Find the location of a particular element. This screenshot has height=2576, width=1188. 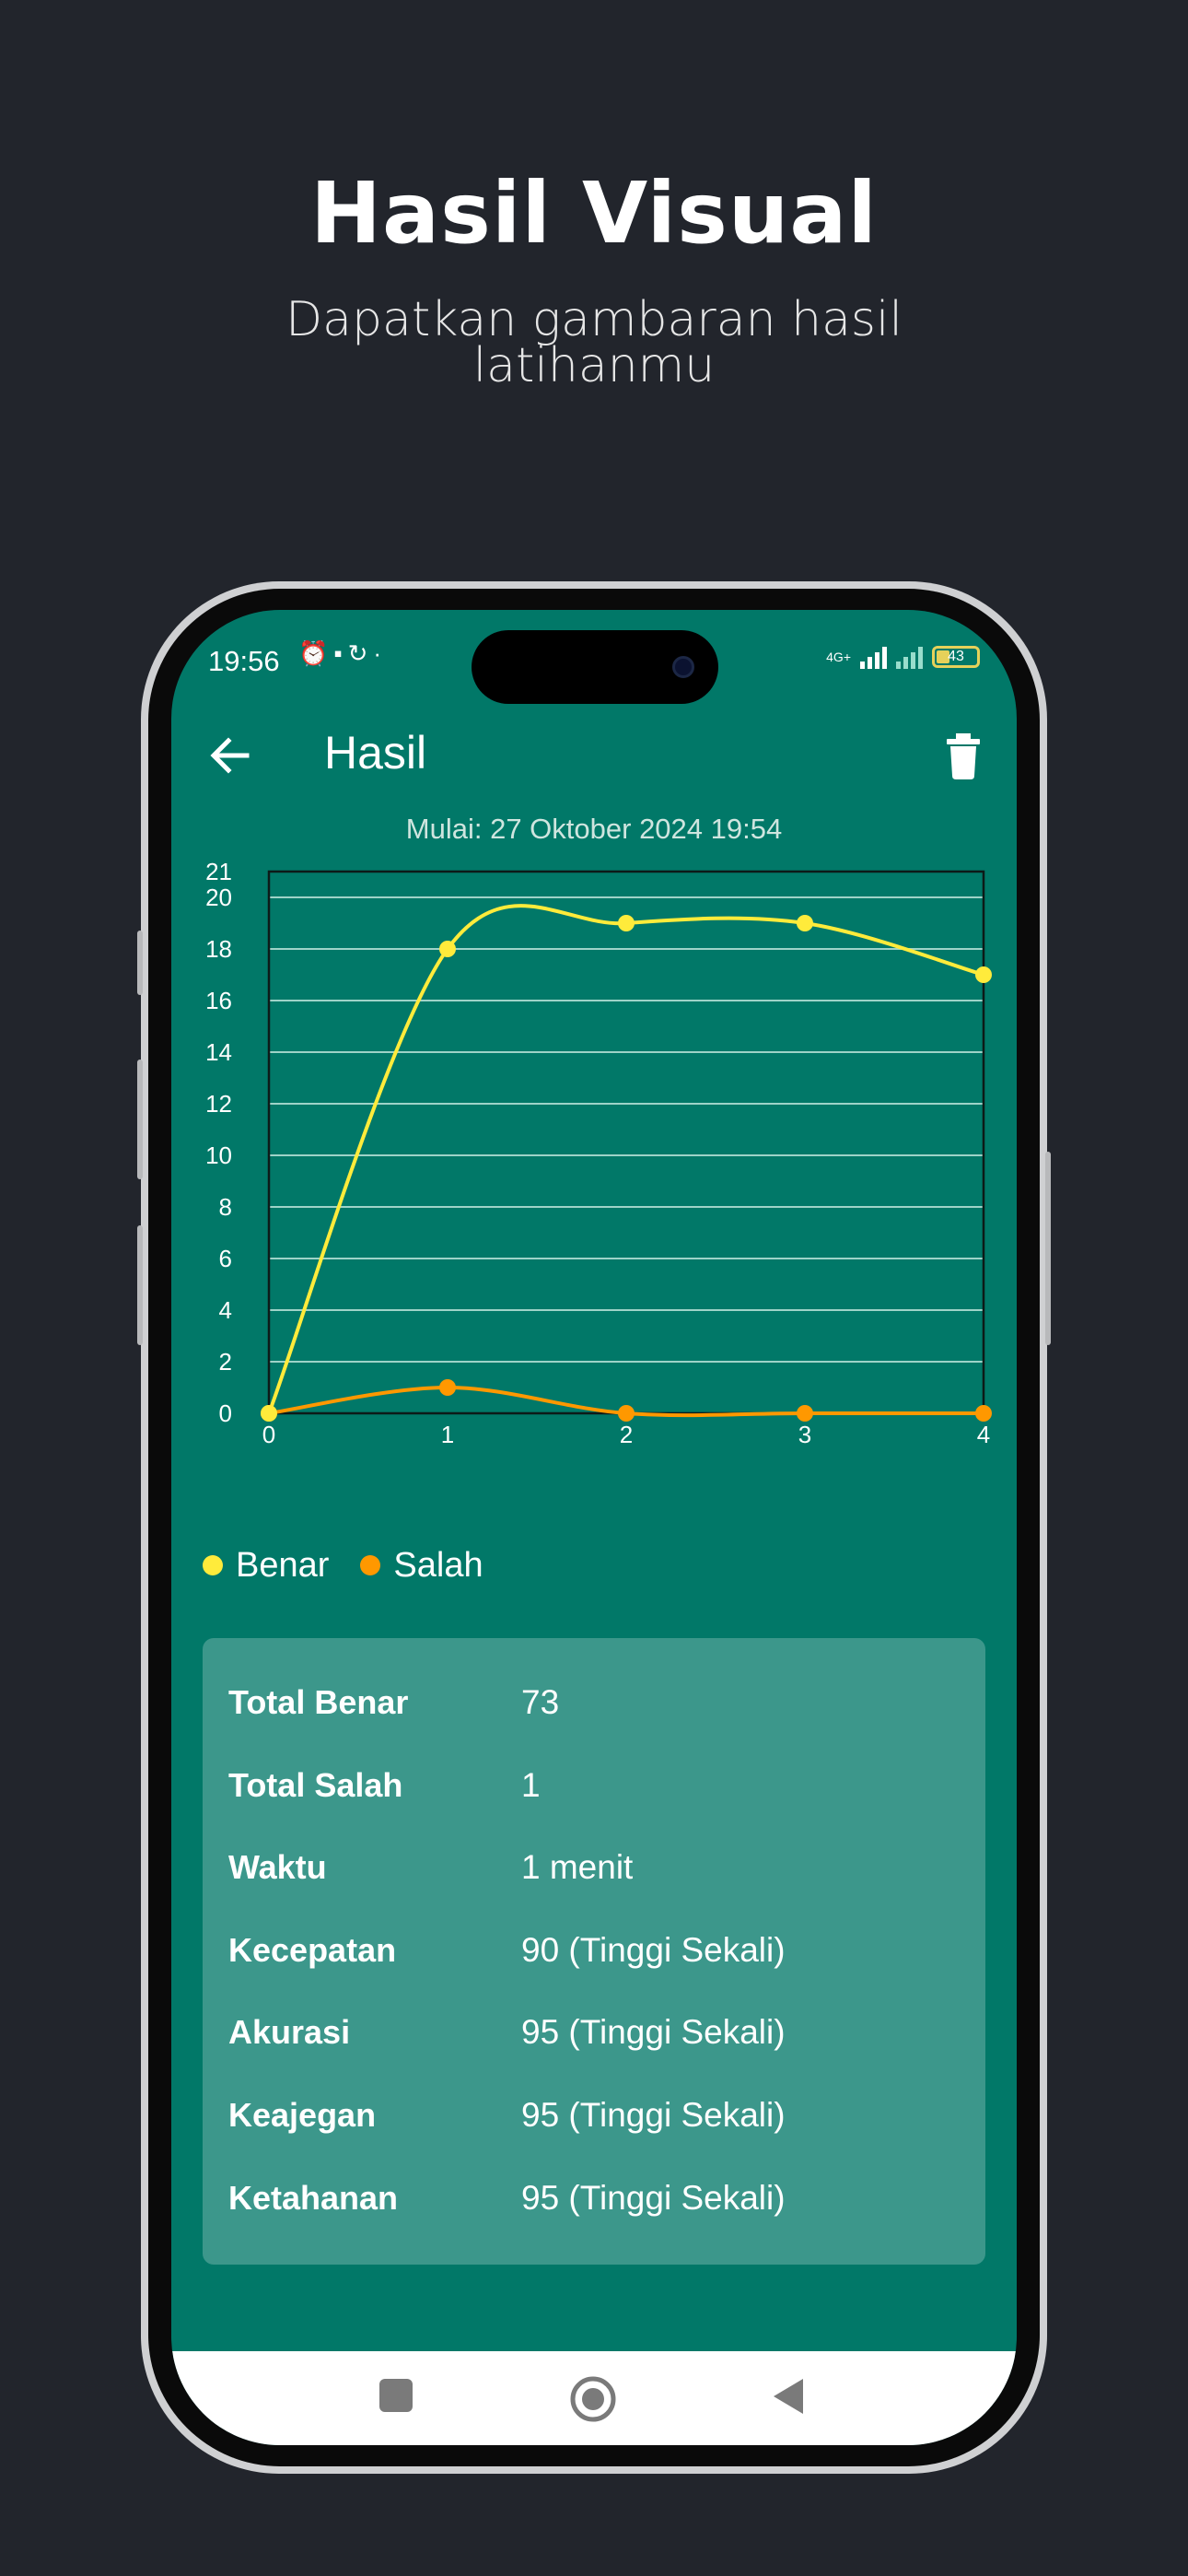

y-tick-label: 14 is located at coordinates (218, 1052).